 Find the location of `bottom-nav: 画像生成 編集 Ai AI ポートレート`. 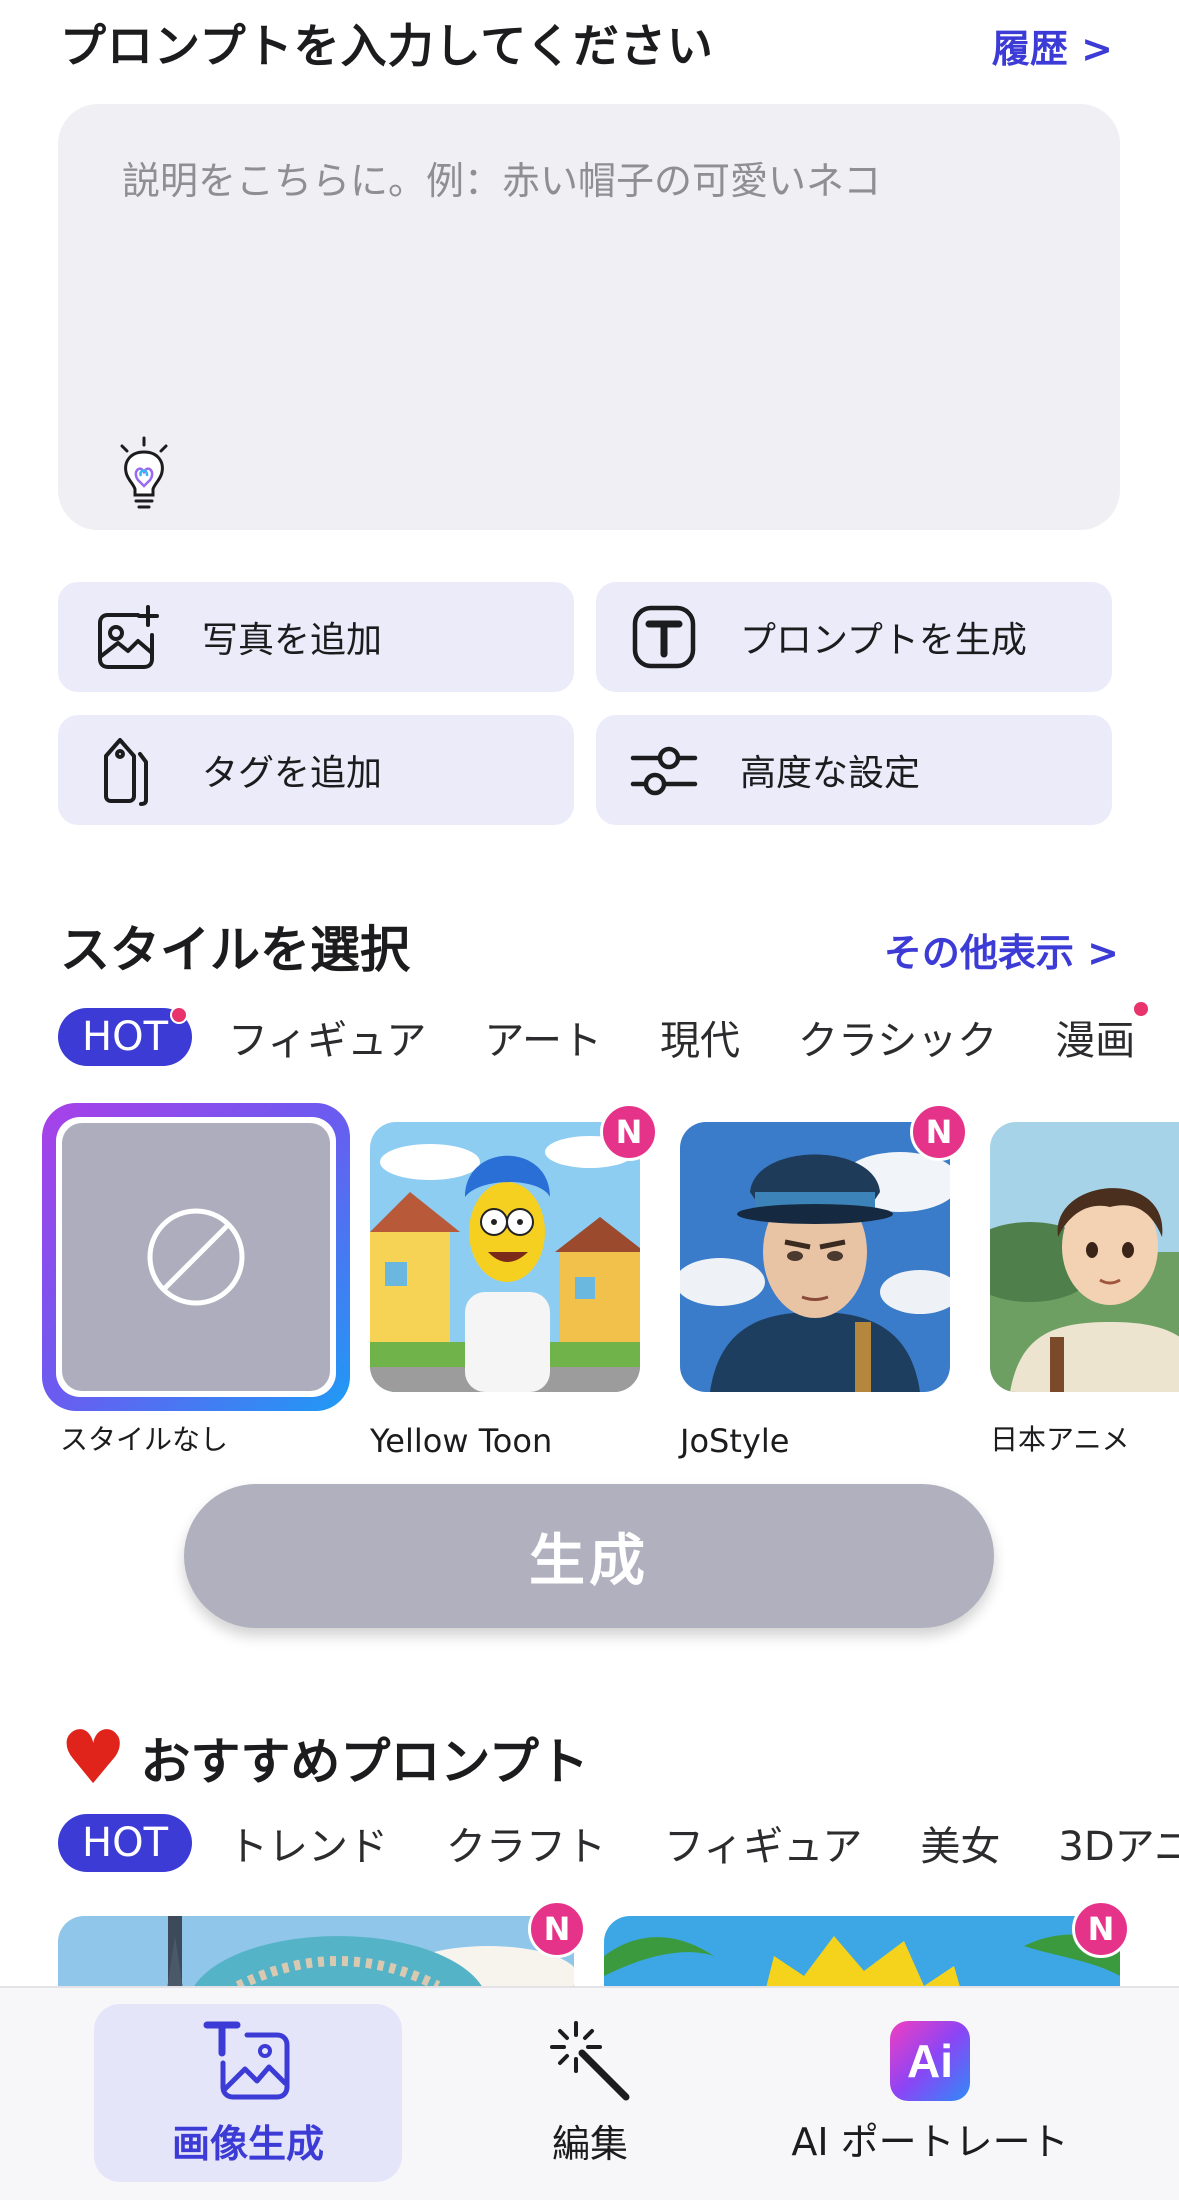

bottom-nav: 画像生成 編集 Ai AI ポートレート is located at coordinates (589, 2093).